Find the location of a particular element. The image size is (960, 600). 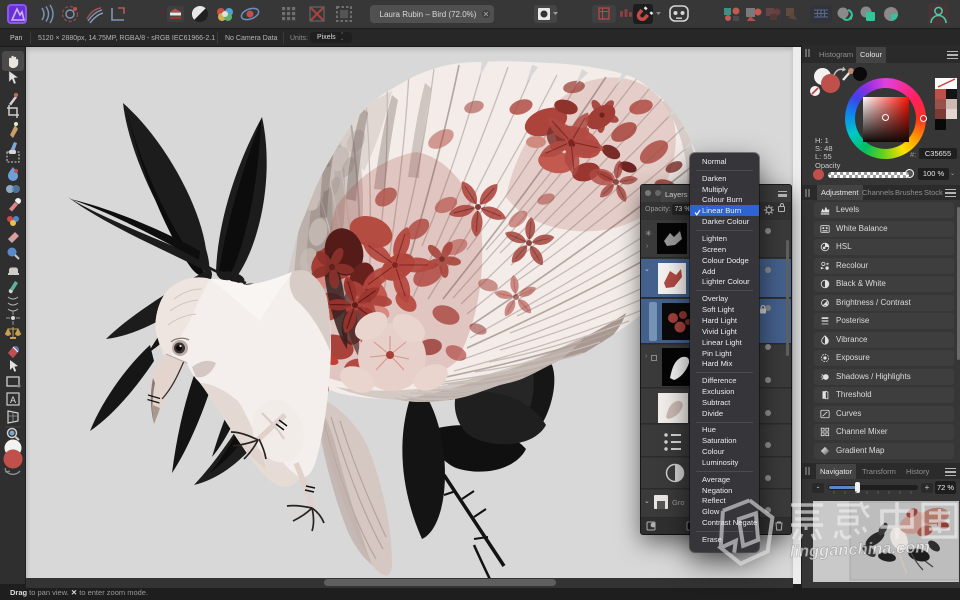

svg-text: A is located at coordinates (13, 400).